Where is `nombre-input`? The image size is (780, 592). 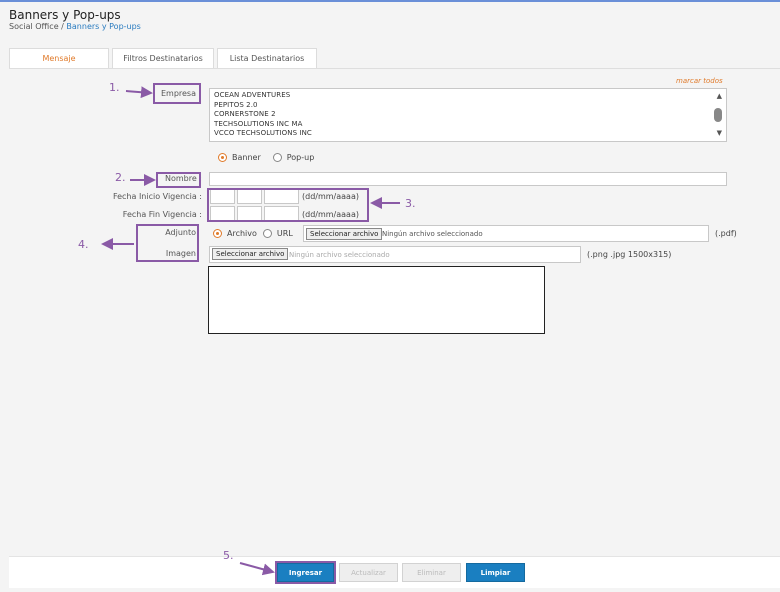
nombre-input is located at coordinates (468, 179).